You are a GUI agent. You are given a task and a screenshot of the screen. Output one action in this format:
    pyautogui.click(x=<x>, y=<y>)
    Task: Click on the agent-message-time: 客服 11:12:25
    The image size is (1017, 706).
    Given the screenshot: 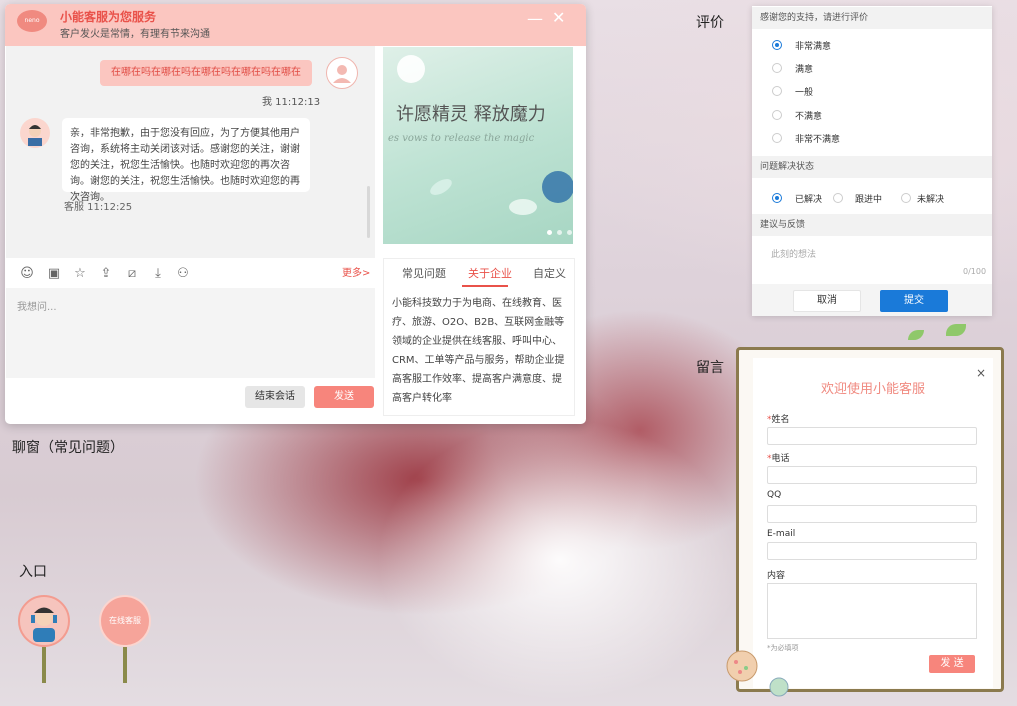 What is the action you would take?
    pyautogui.click(x=98, y=207)
    